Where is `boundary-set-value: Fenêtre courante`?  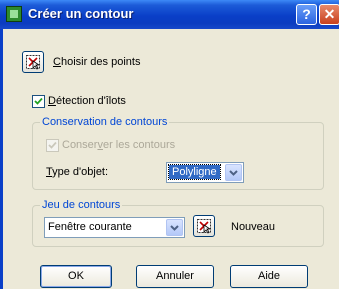
boundary-set-value: Fenêtre courante is located at coordinates (90, 227).